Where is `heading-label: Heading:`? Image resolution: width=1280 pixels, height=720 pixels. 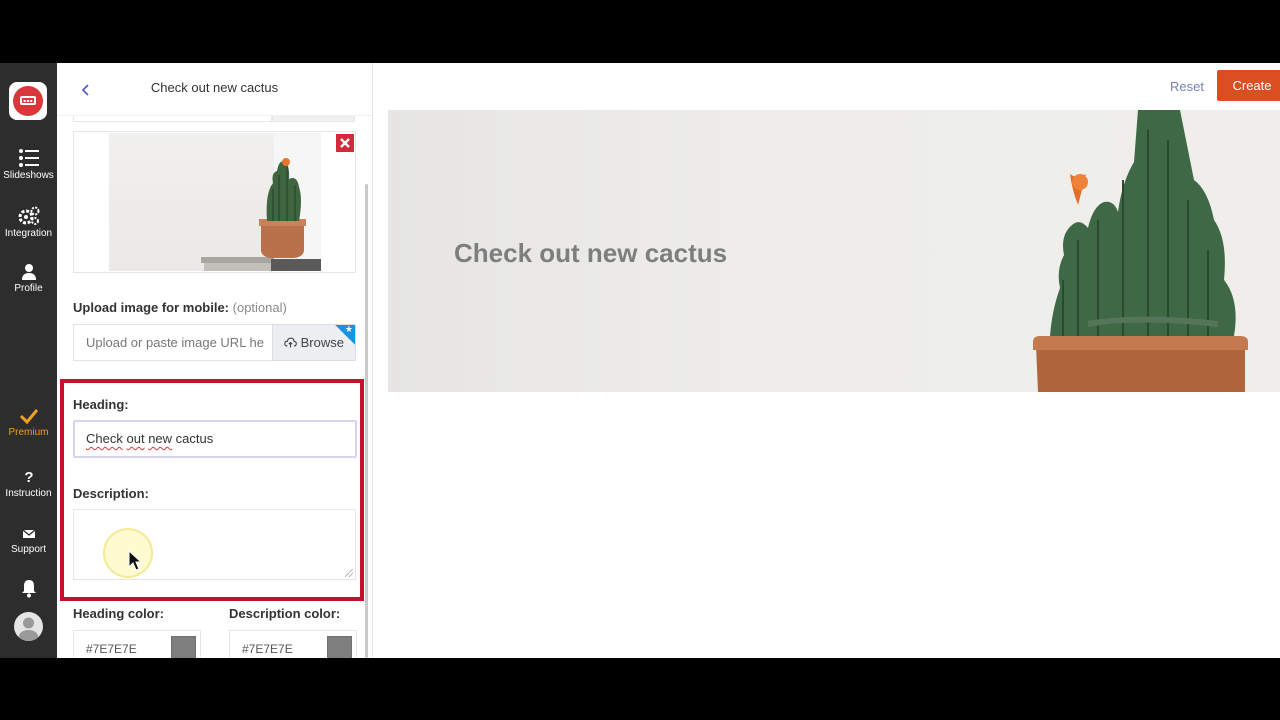 heading-label: Heading: is located at coordinates (101, 404).